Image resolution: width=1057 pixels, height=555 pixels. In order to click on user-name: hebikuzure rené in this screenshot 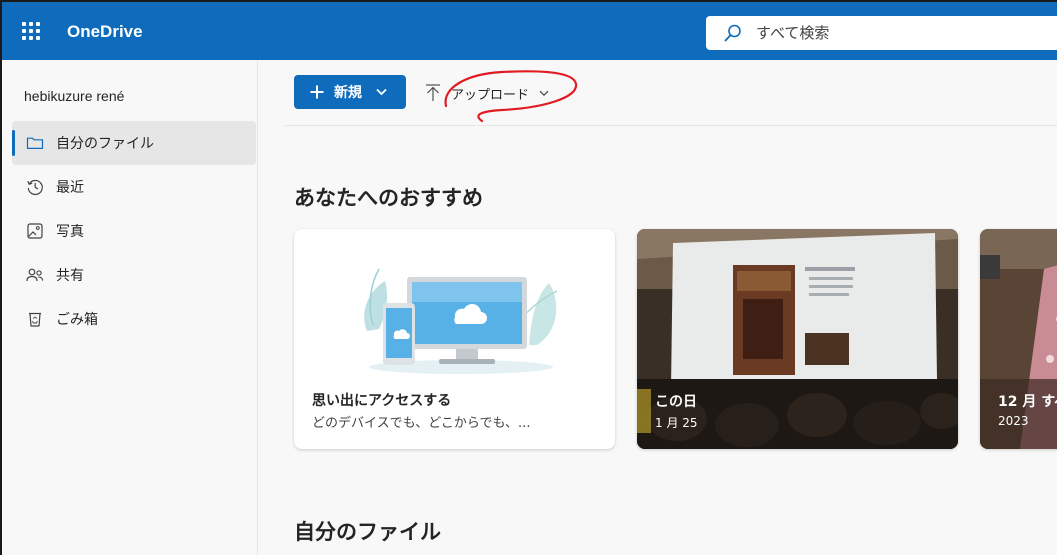, I will do `click(74, 96)`.